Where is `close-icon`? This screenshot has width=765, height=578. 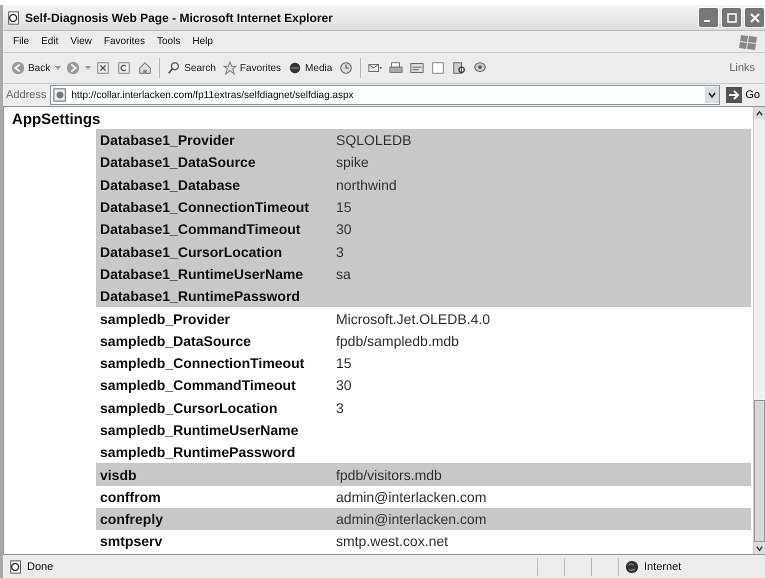
close-icon is located at coordinates (754, 18).